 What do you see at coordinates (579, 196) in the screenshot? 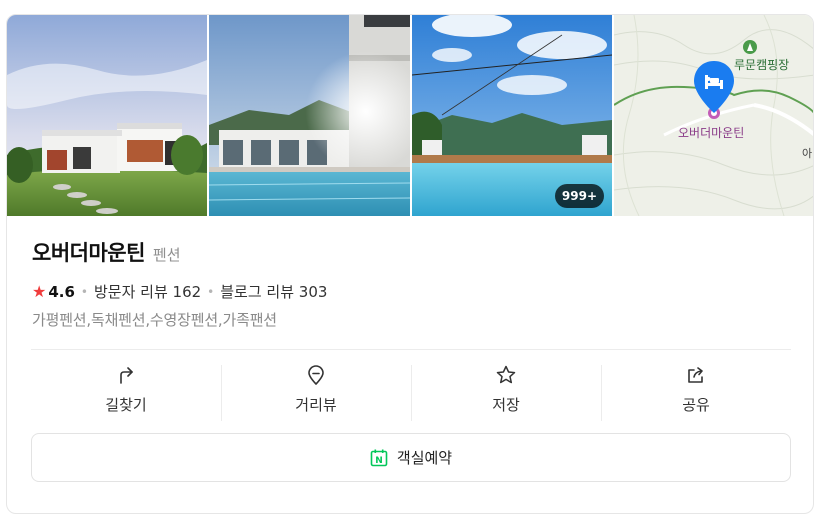
I see `photo-count-badge: 999+` at bounding box center [579, 196].